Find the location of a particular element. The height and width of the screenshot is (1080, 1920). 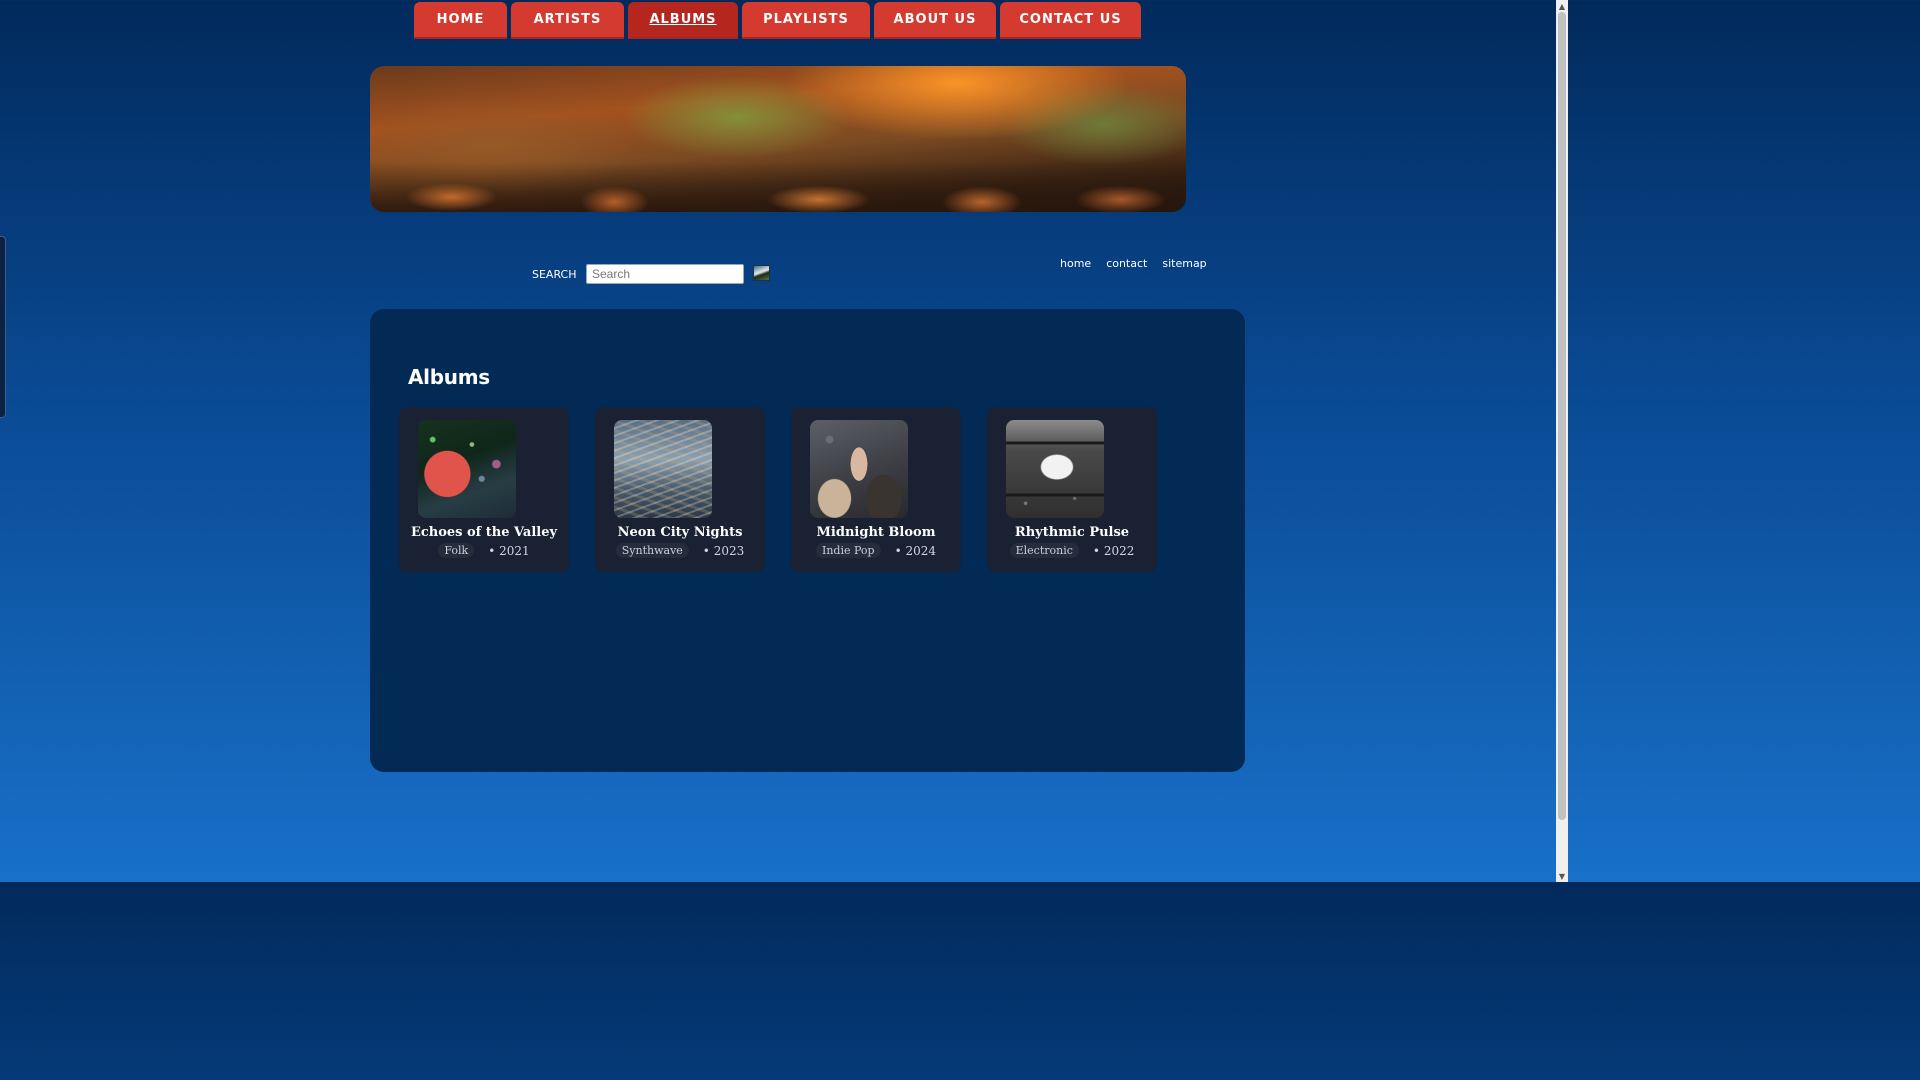

album-year: • 2023 is located at coordinates (723, 550).